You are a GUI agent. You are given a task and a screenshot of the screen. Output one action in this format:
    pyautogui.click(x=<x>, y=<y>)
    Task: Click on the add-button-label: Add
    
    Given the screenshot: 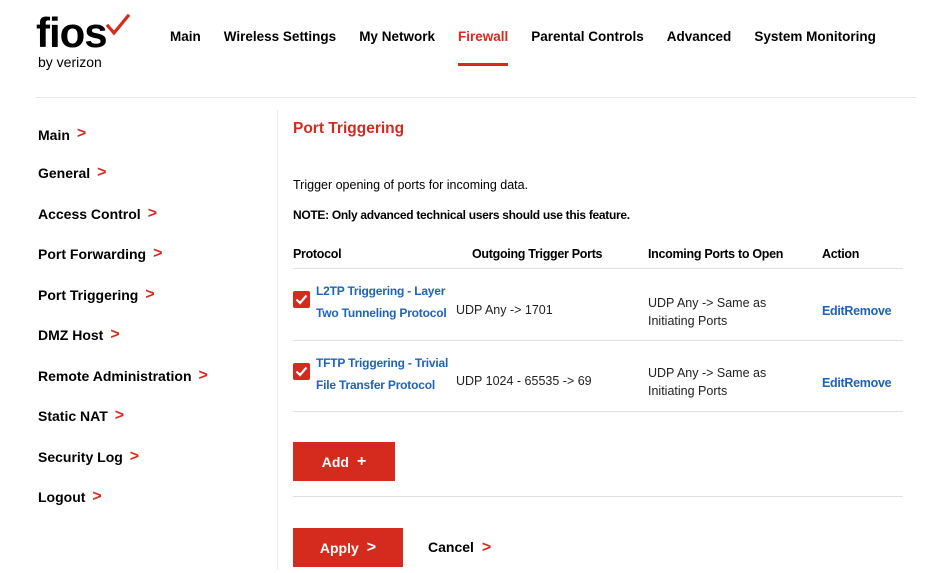 What is the action you would take?
    pyautogui.click(x=335, y=461)
    